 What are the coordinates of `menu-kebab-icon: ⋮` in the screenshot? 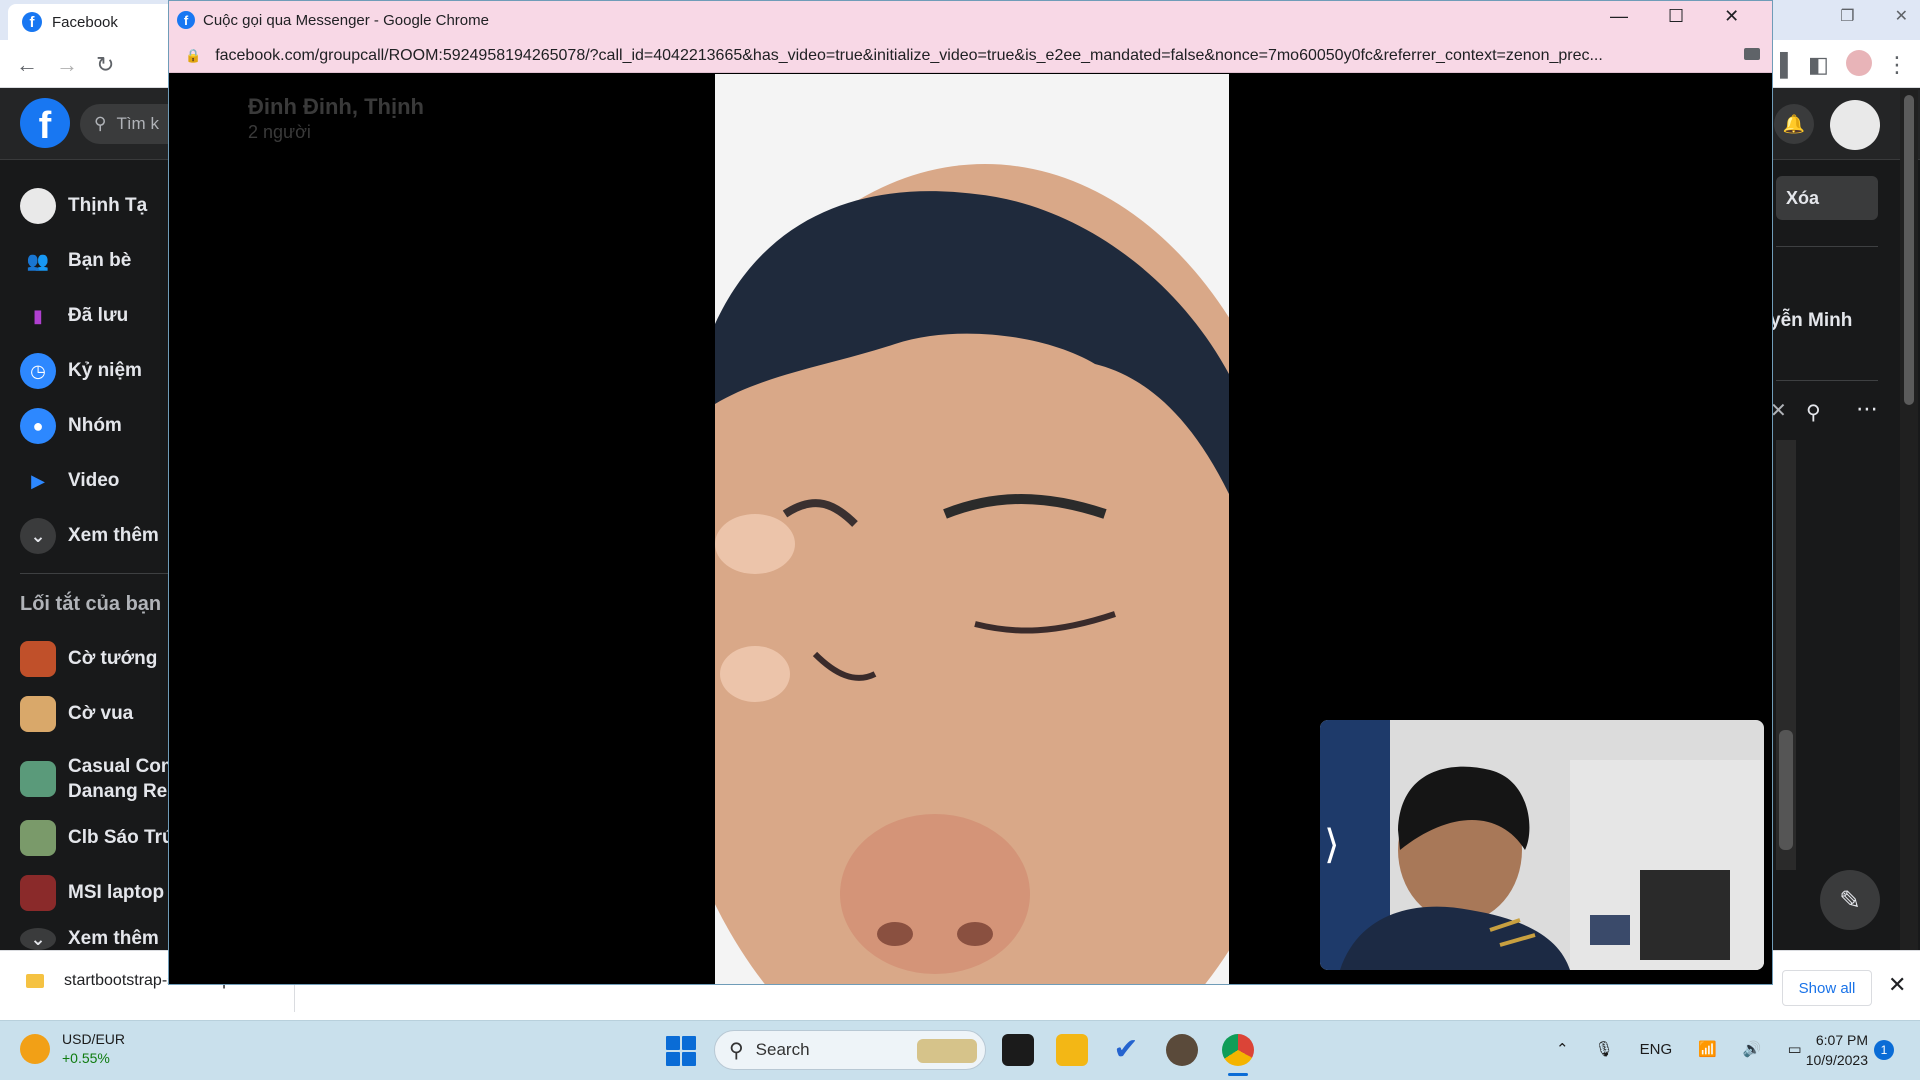 It's located at (1897, 65).